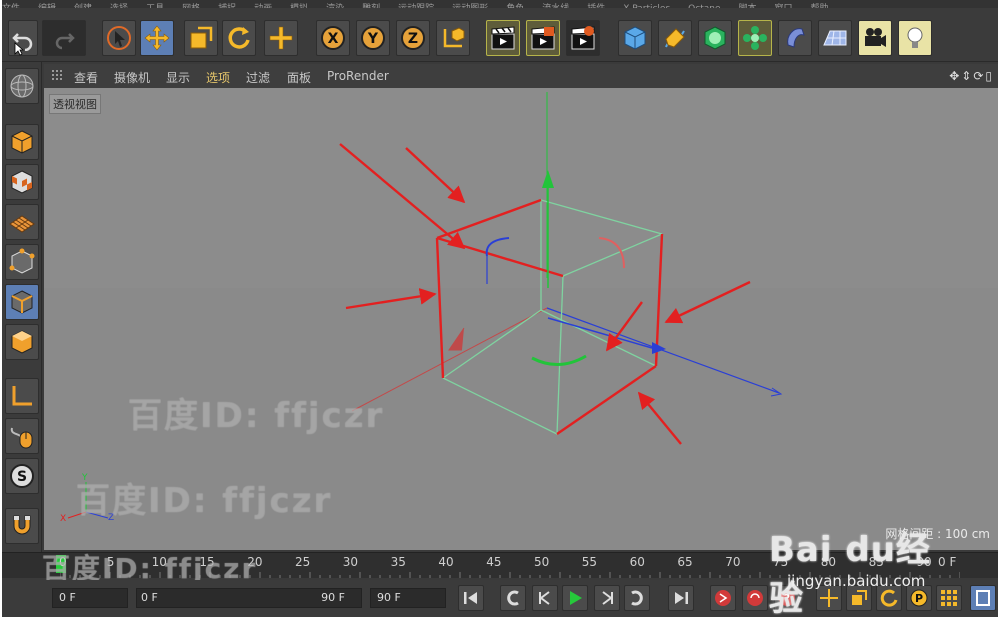 This screenshot has width=1000, height=617. Describe the element at coordinates (22, 526) in the screenshot. I see `magnet-button` at that location.